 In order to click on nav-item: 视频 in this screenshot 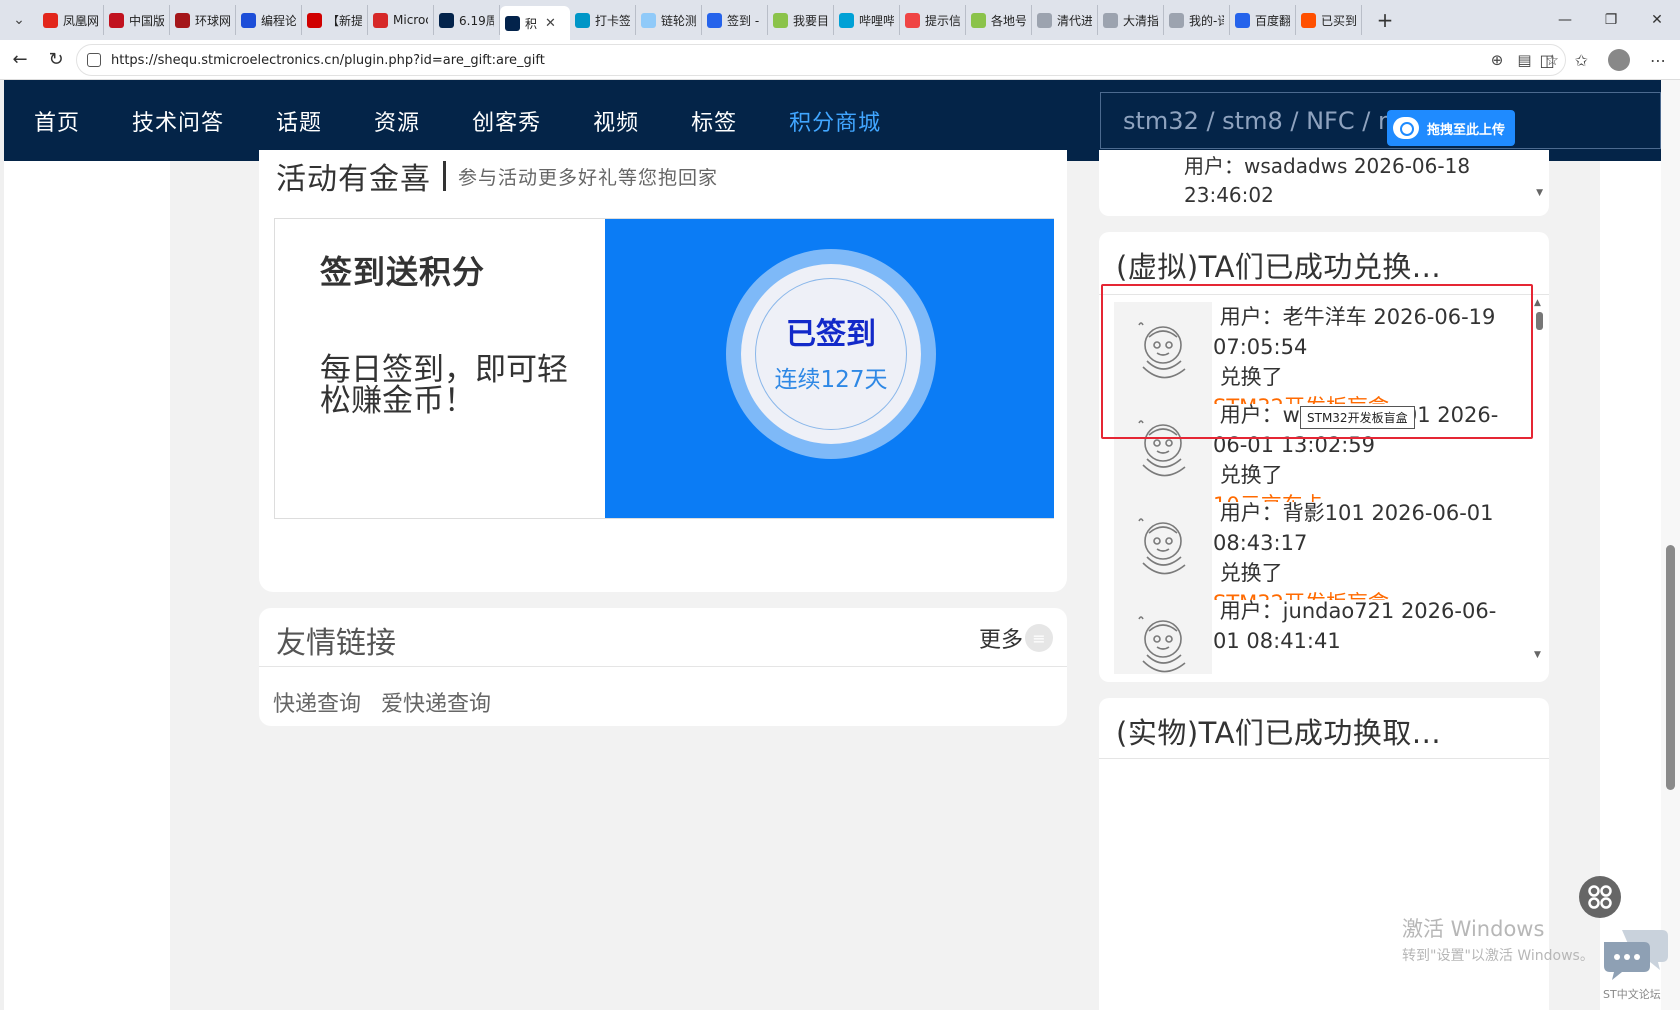, I will do `click(601, 120)`.